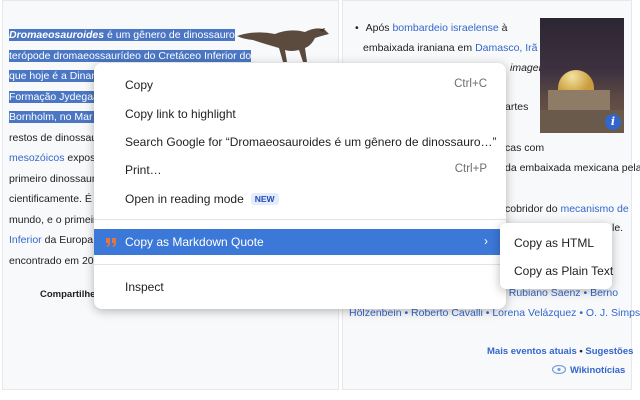  What do you see at coordinates (486, 241) in the screenshot?
I see `chevron-right-icon: ›` at bounding box center [486, 241].